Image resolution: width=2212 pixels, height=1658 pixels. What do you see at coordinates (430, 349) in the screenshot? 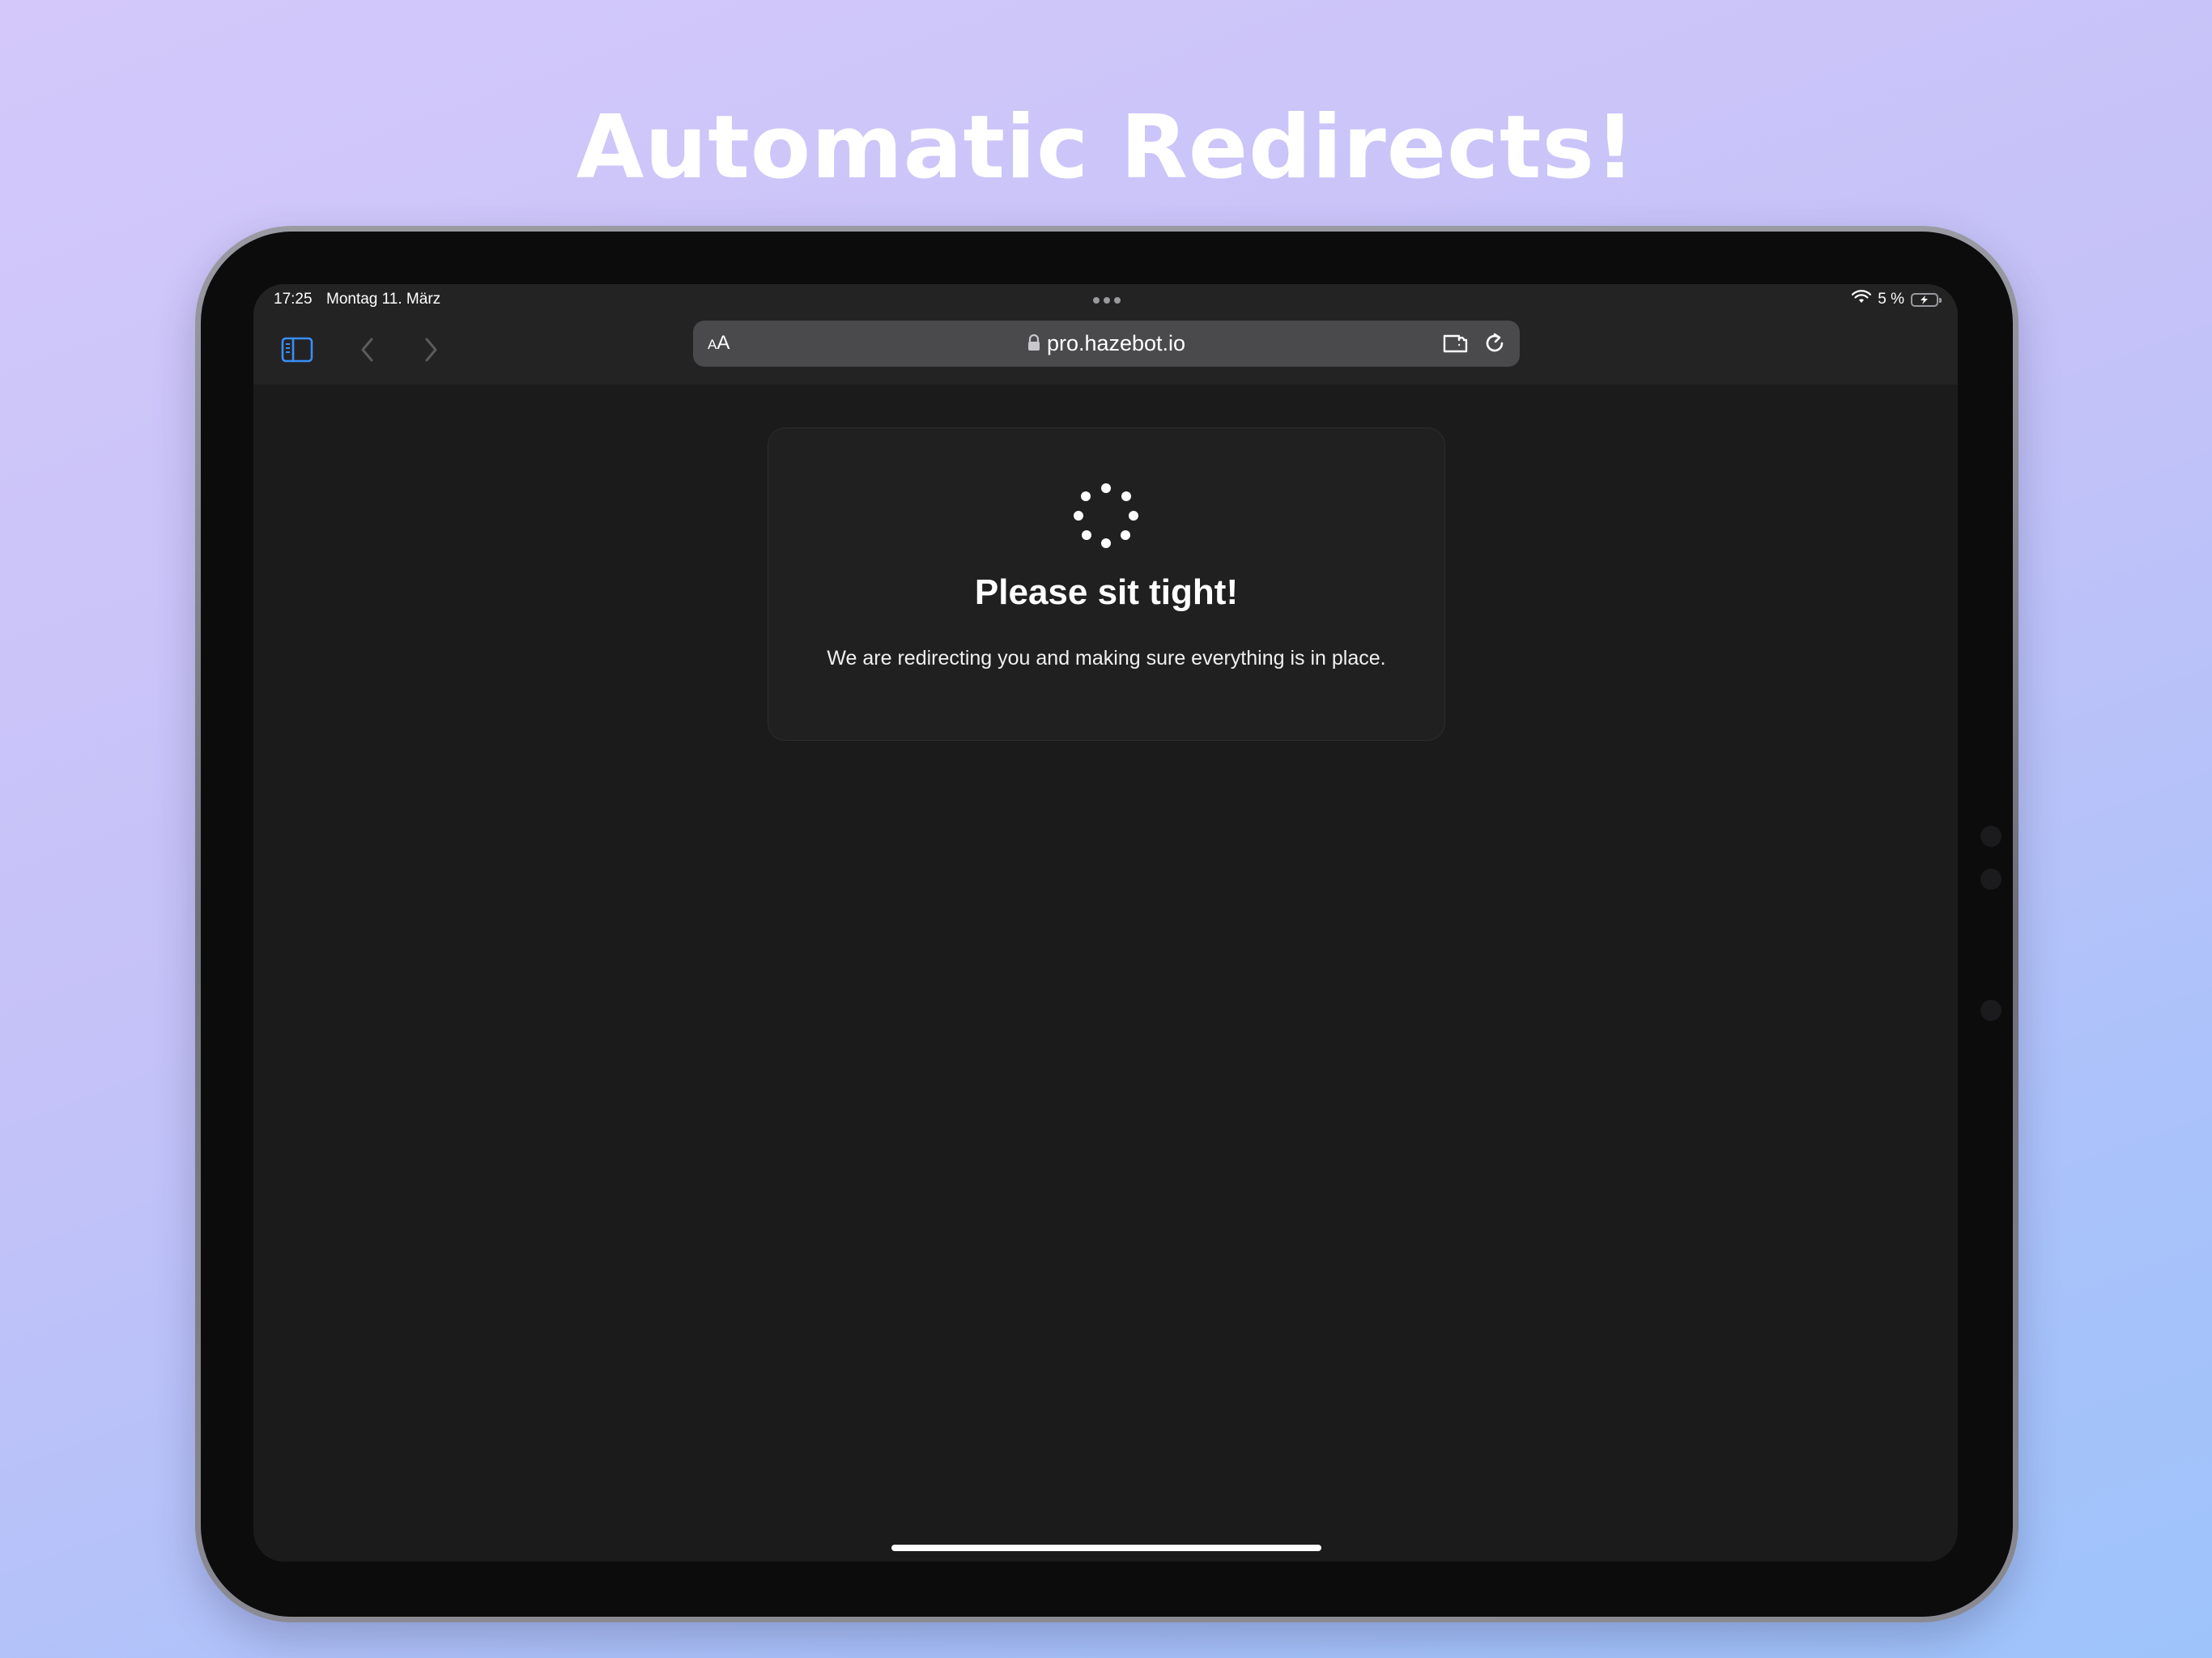
I see `forward-icon` at bounding box center [430, 349].